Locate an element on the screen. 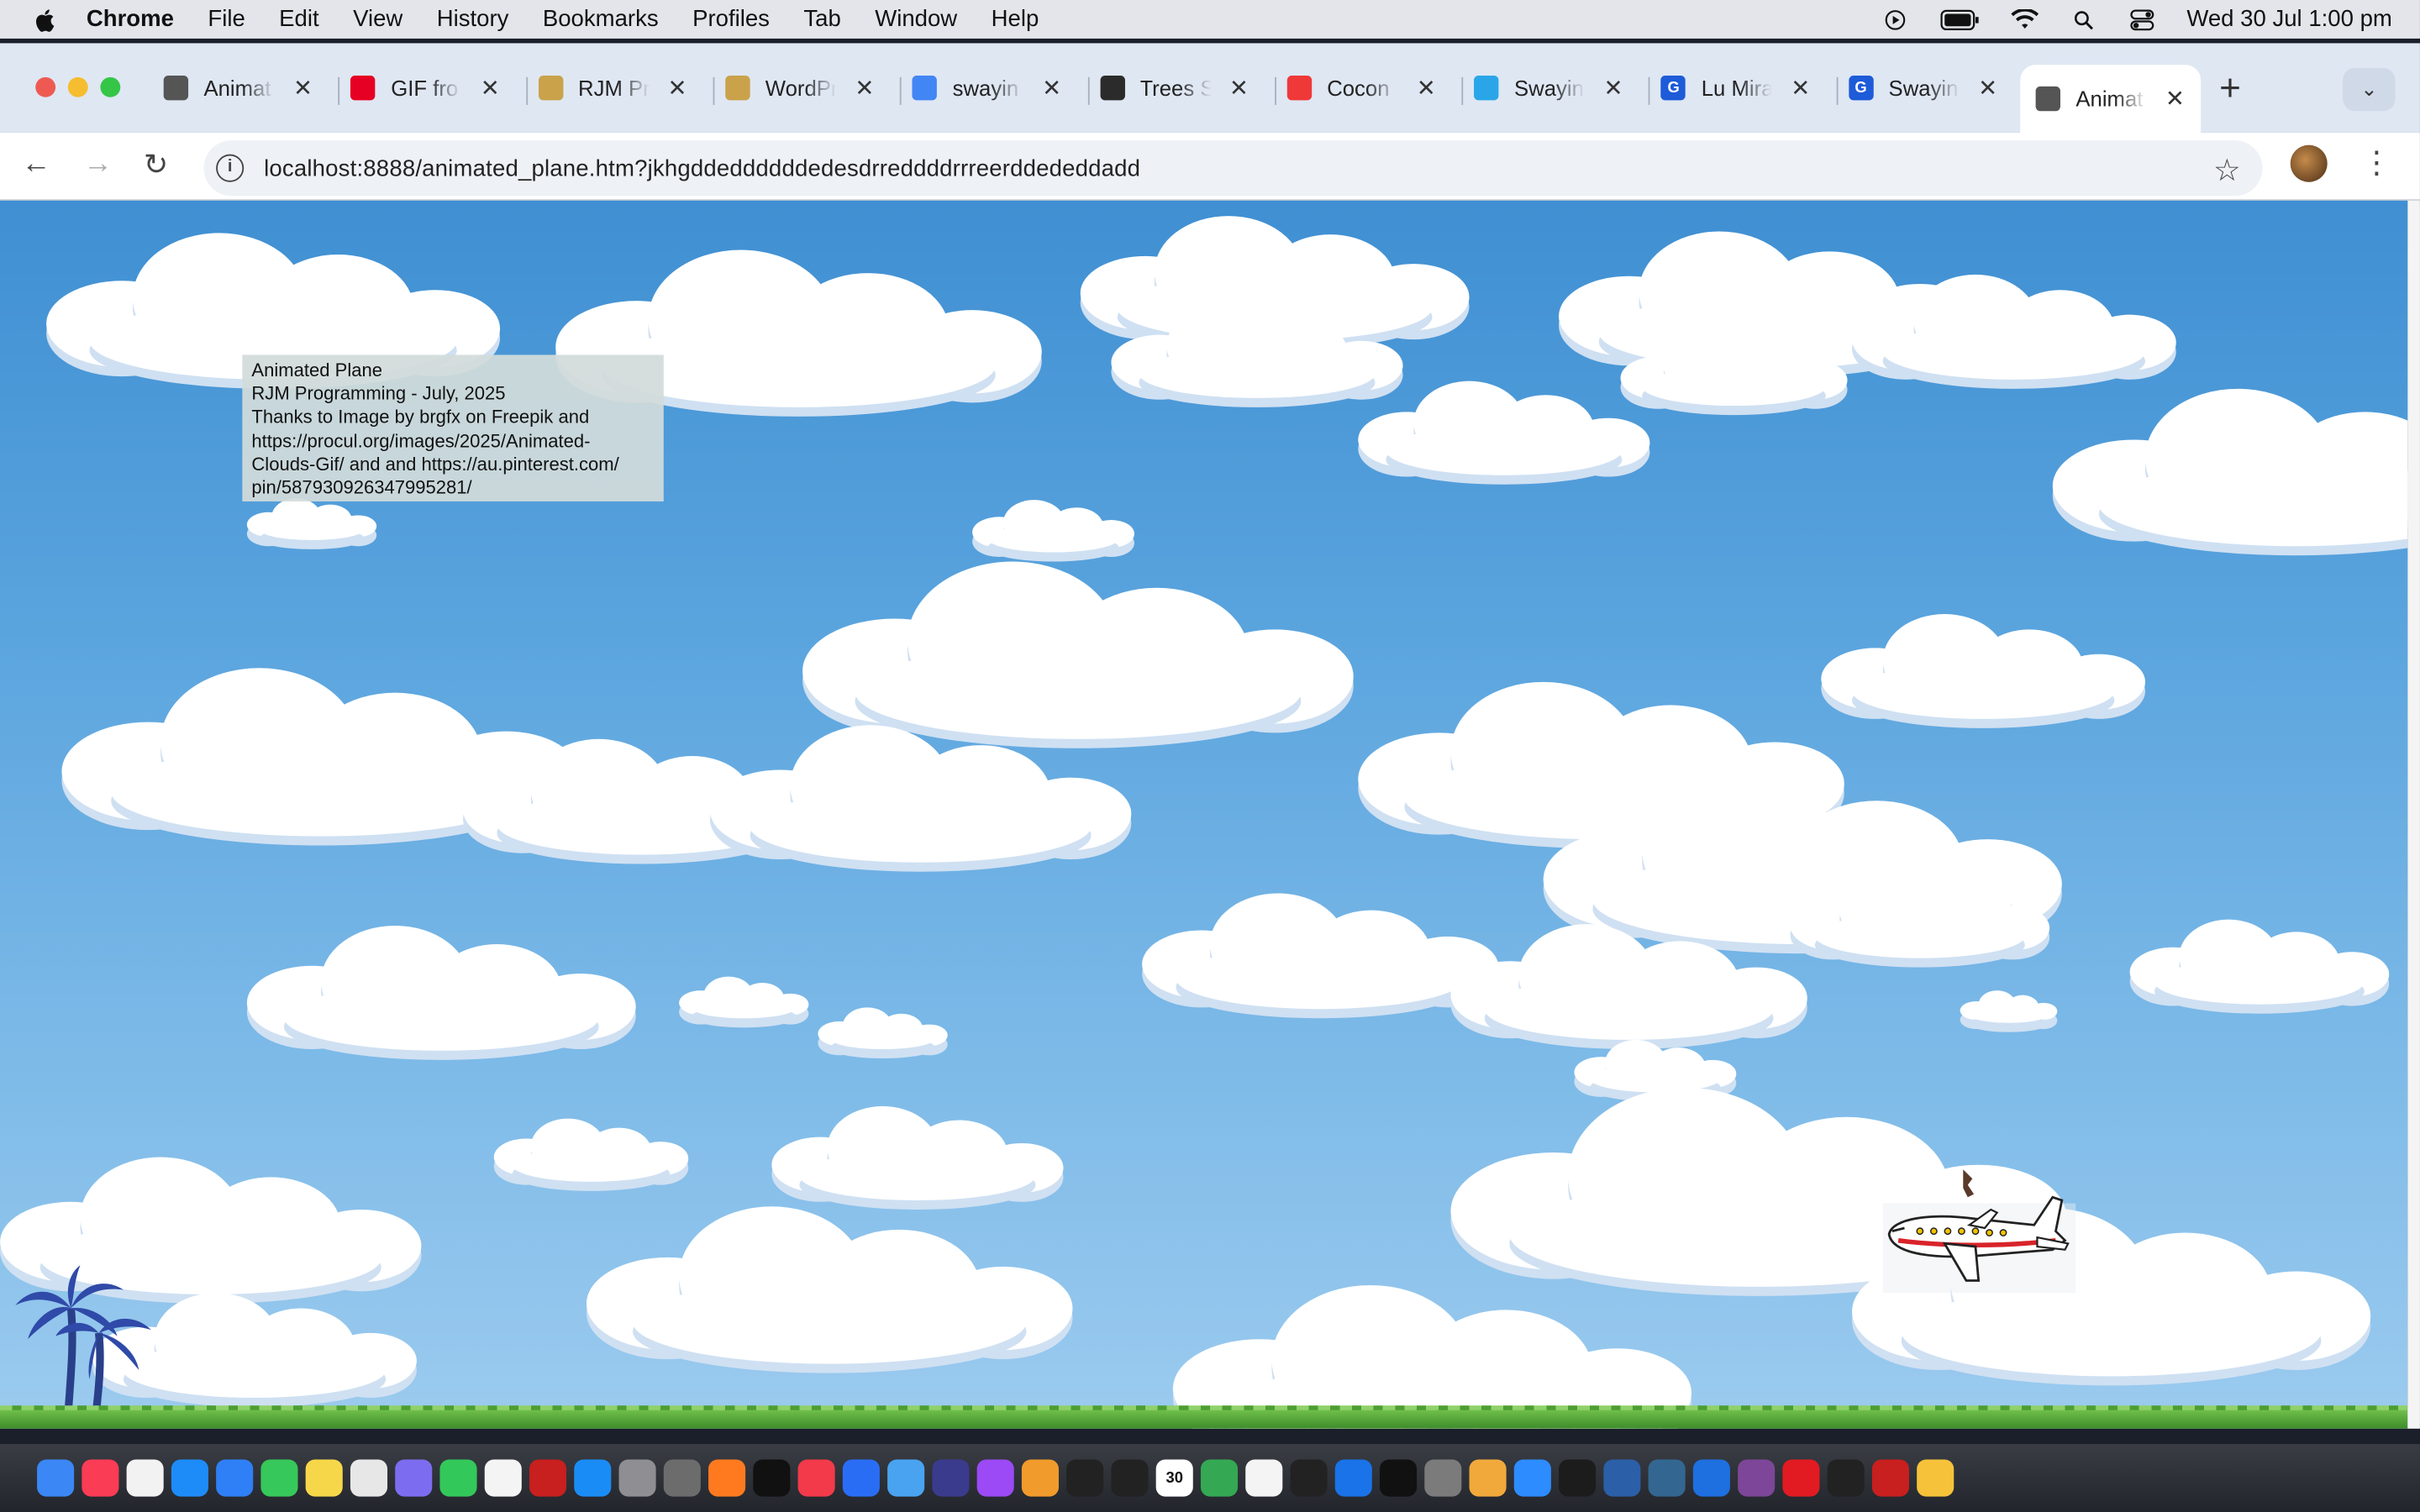 This screenshot has width=2420, height=1512. appstore-icon is located at coordinates (593, 1478).